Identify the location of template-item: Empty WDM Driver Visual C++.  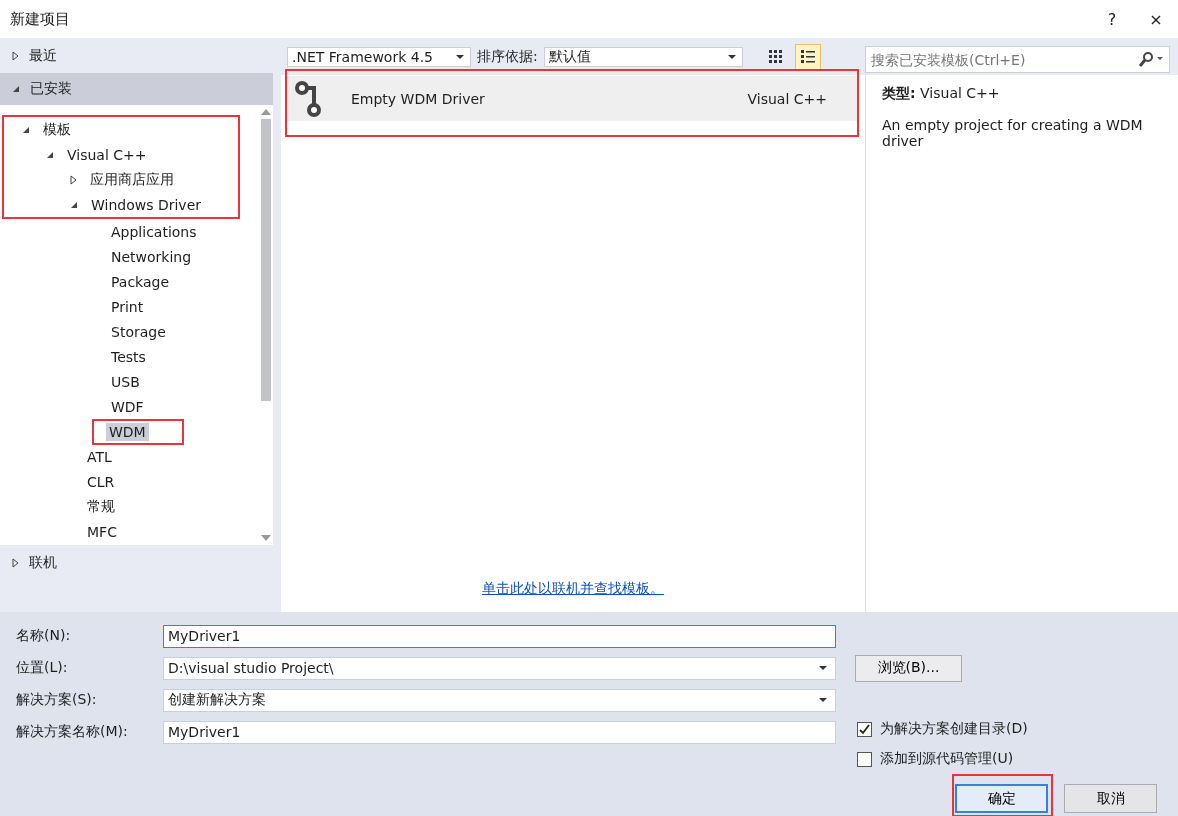
(572, 98).